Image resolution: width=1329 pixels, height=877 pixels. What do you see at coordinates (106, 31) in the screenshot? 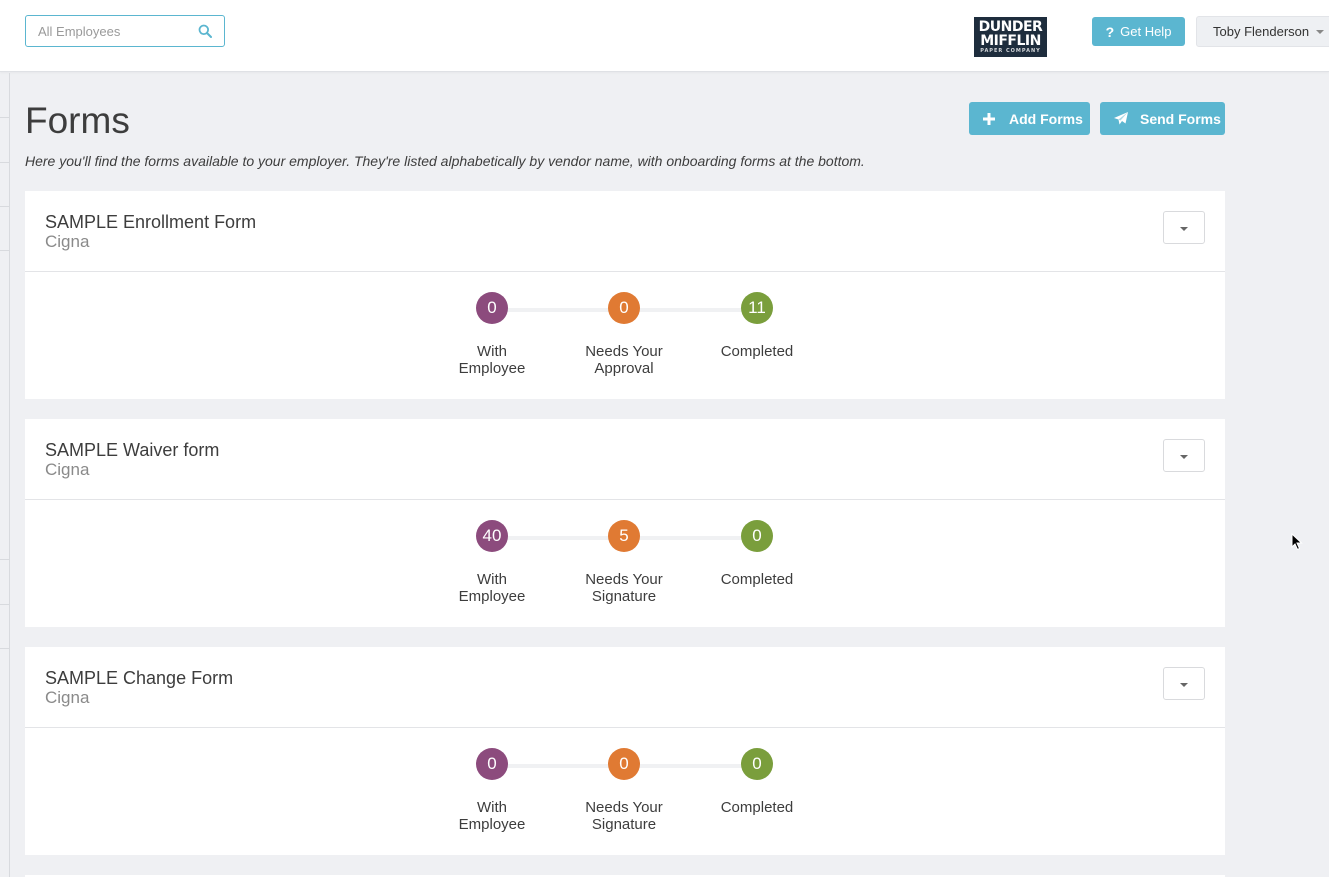
I see `search-input` at bounding box center [106, 31].